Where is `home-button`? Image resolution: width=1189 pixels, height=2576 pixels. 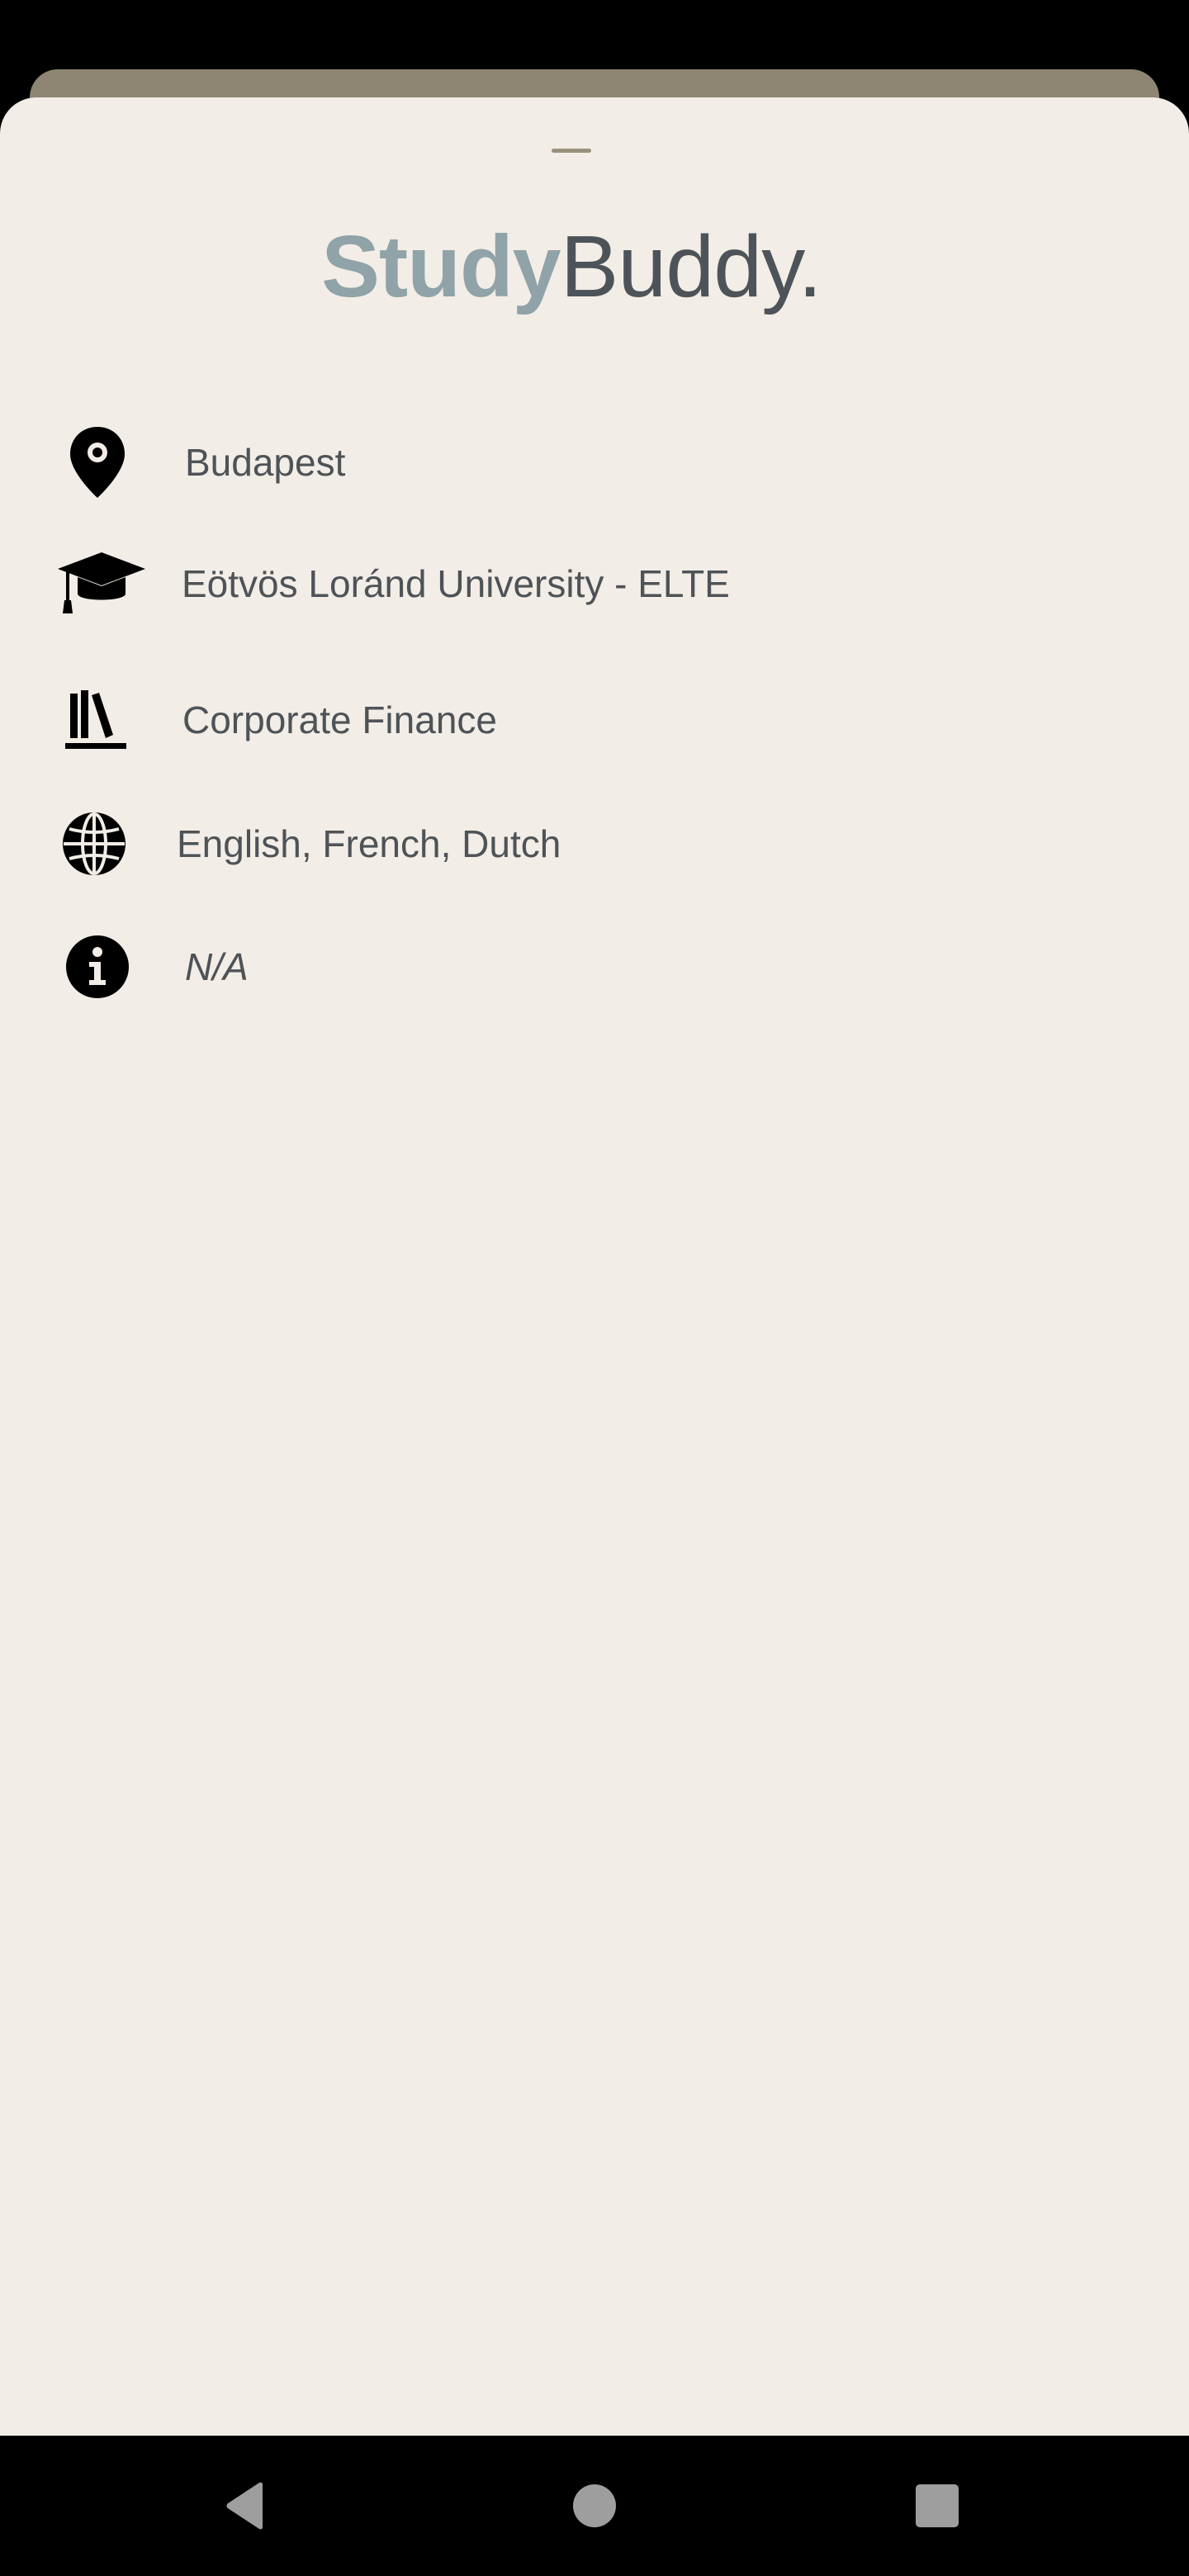
home-button is located at coordinates (594, 2506).